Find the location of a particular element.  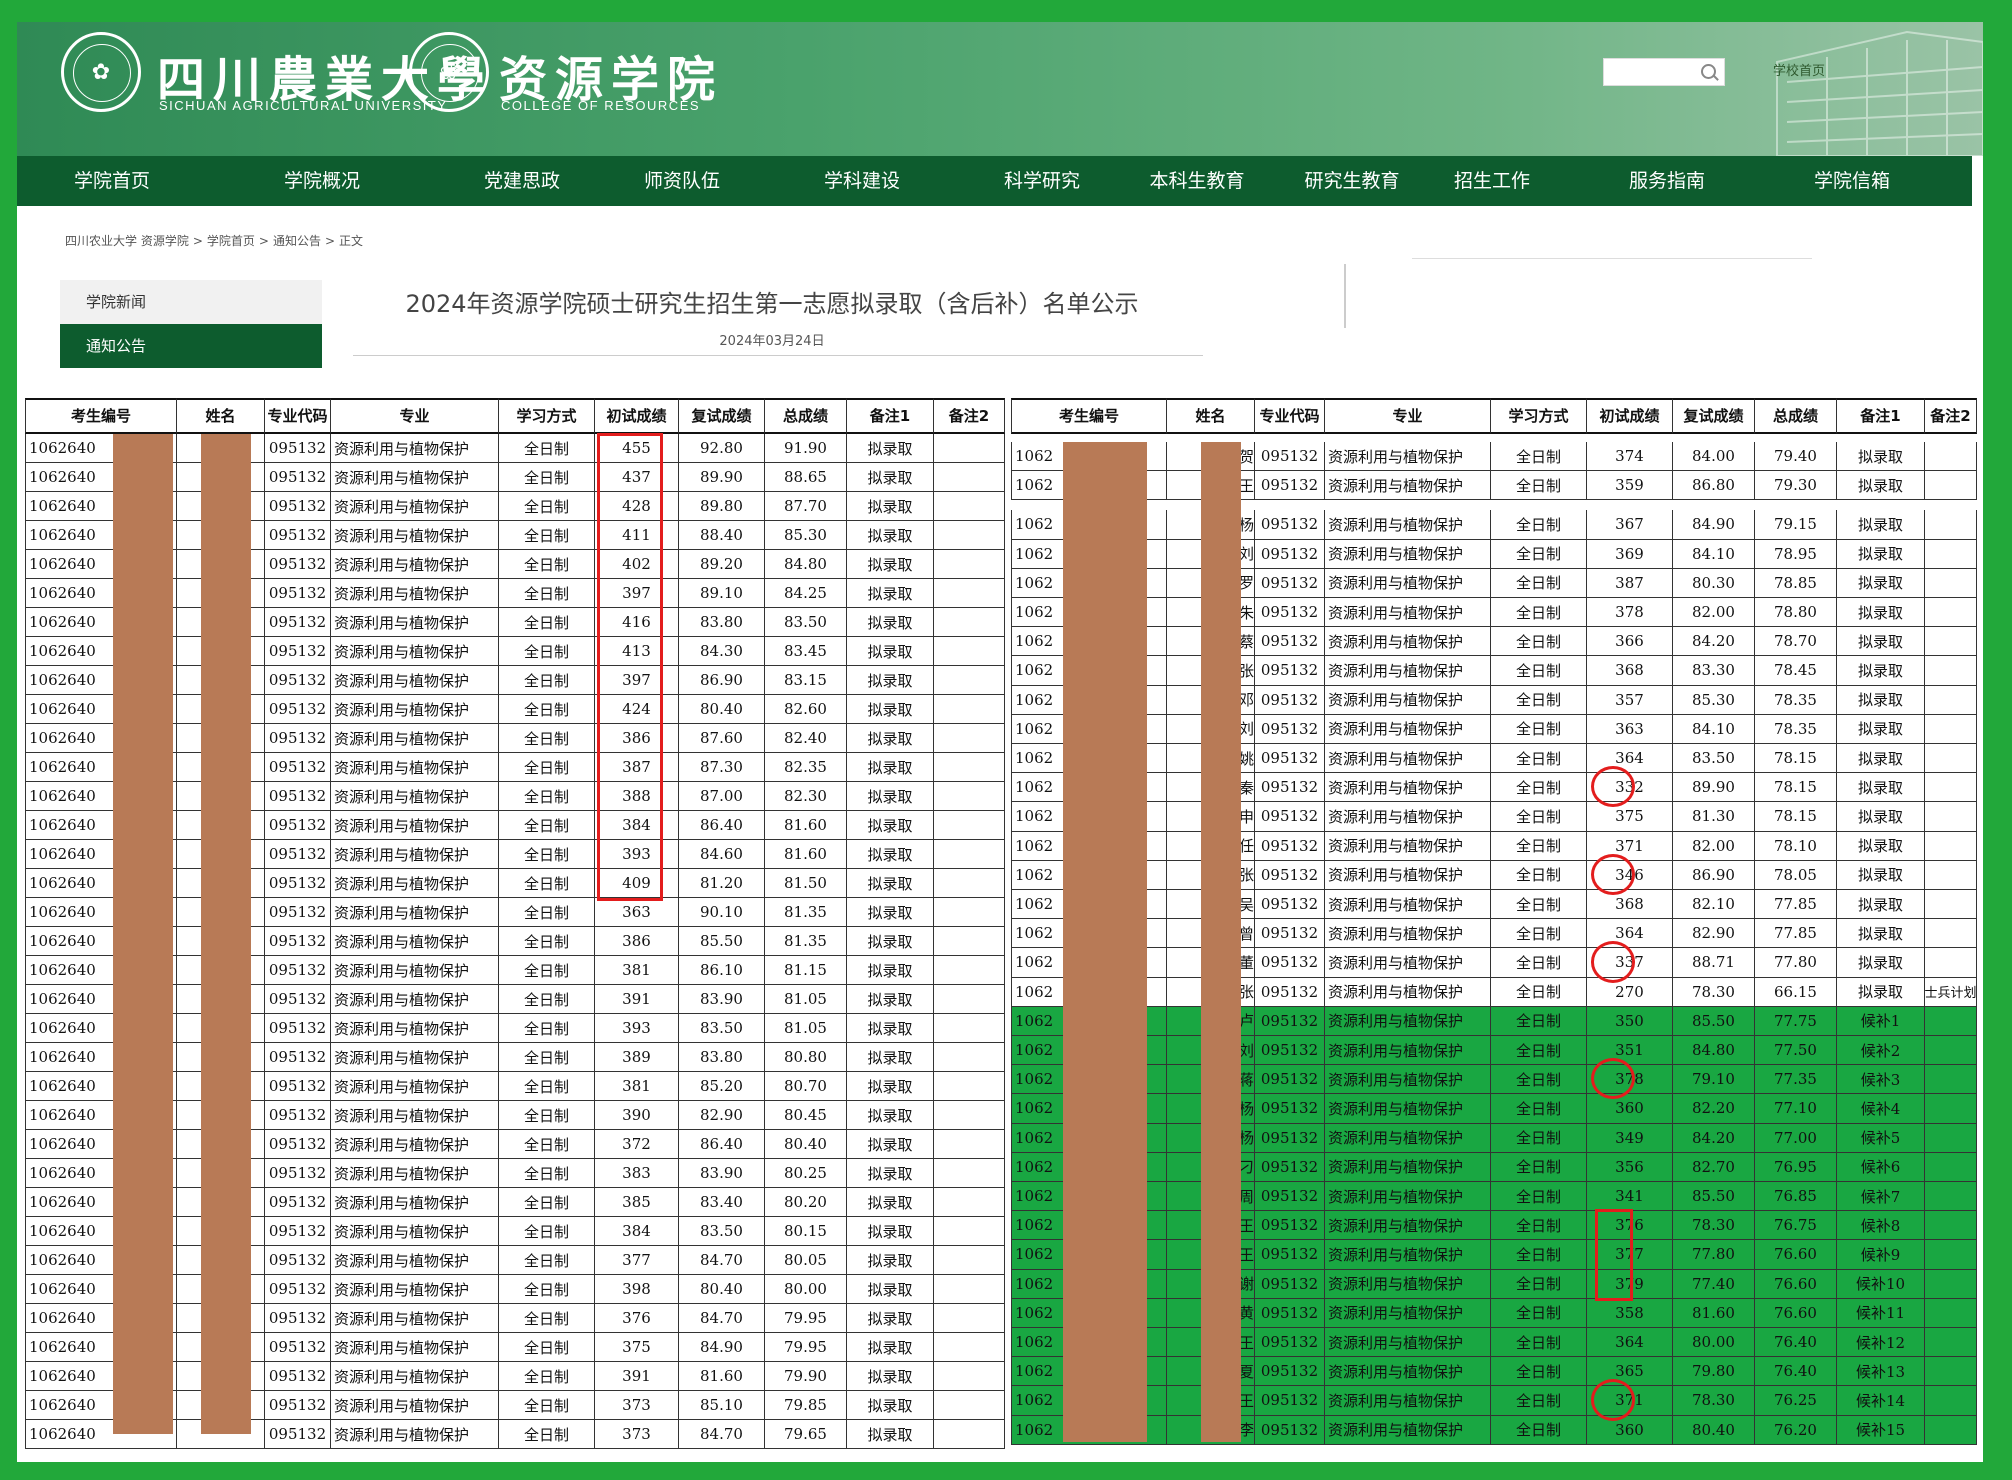

nav-item: 学院概况 is located at coordinates (322, 181).